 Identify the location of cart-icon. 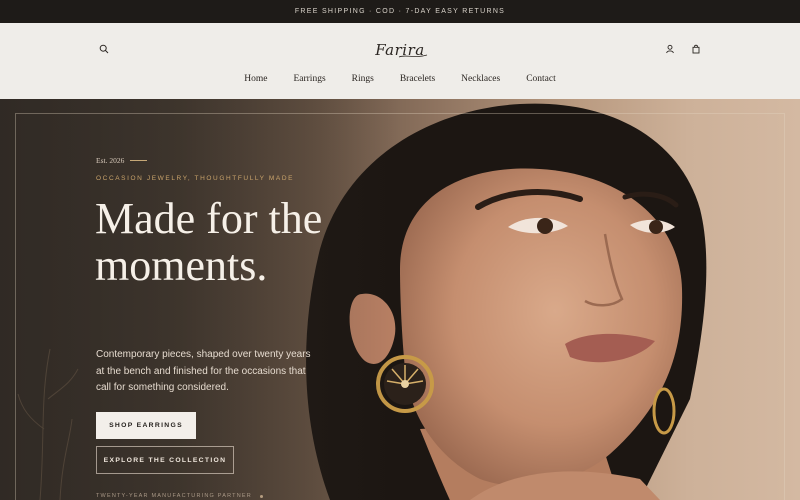
(696, 49).